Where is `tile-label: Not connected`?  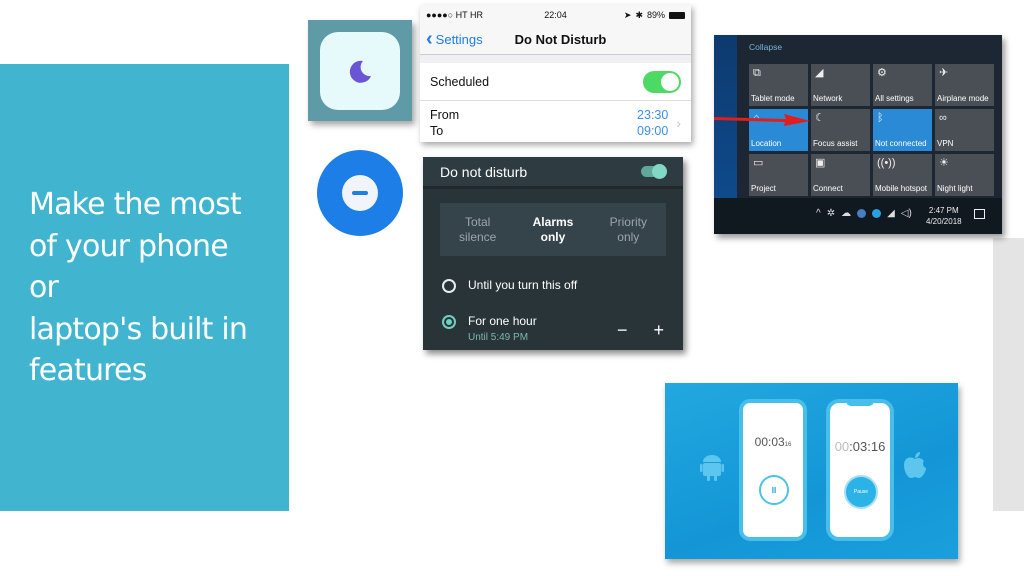
tile-label: Not connected is located at coordinates (901, 143).